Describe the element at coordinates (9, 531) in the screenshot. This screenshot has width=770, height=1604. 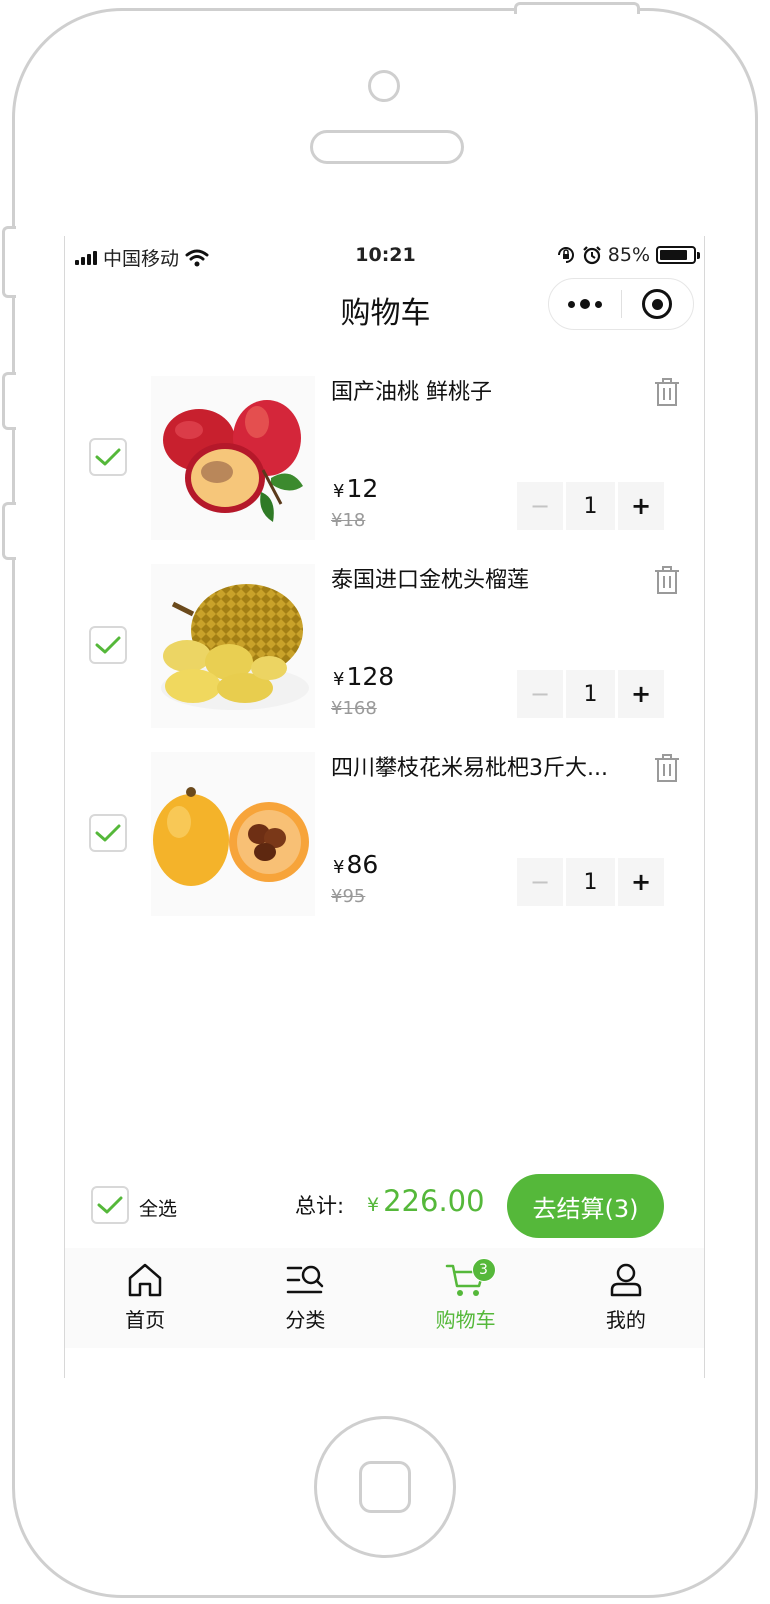
I see `side-button-volume-down` at that location.